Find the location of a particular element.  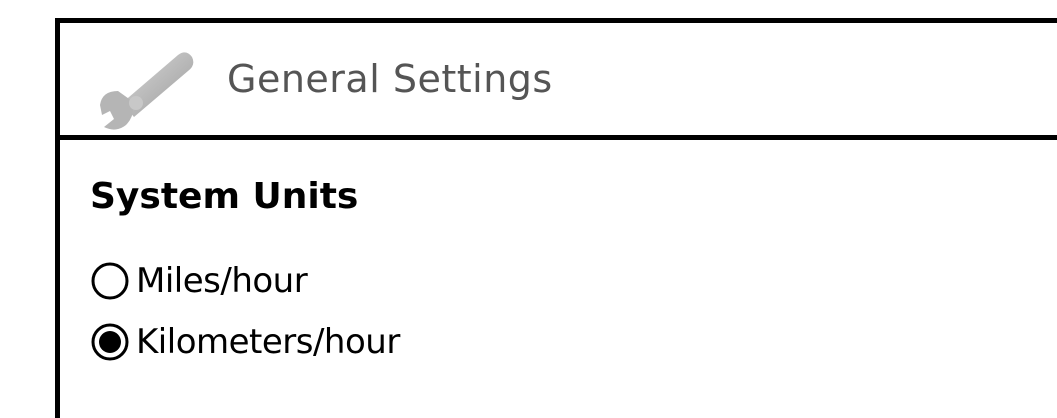

option-label: Kilometers/hour is located at coordinates (268, 342).